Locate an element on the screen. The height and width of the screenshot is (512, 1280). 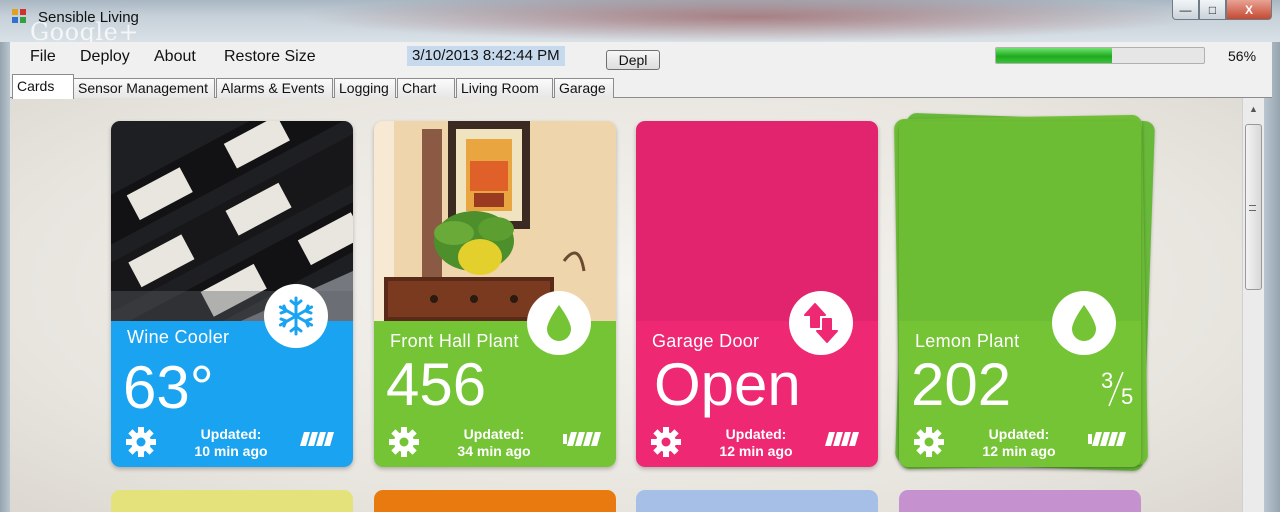
card-lemon-plant: Lemon Plant 202 3 5 Updated: 12 min ago is located at coordinates (1020, 294).